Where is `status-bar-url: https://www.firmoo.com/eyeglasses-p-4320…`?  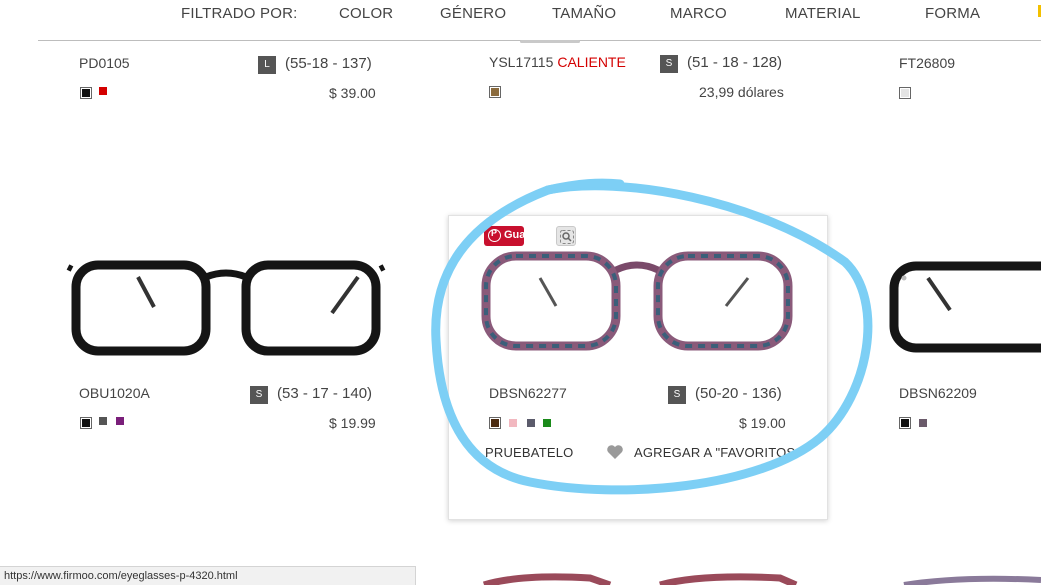 status-bar-url: https://www.firmoo.com/eyeglasses-p-4320… is located at coordinates (208, 575).